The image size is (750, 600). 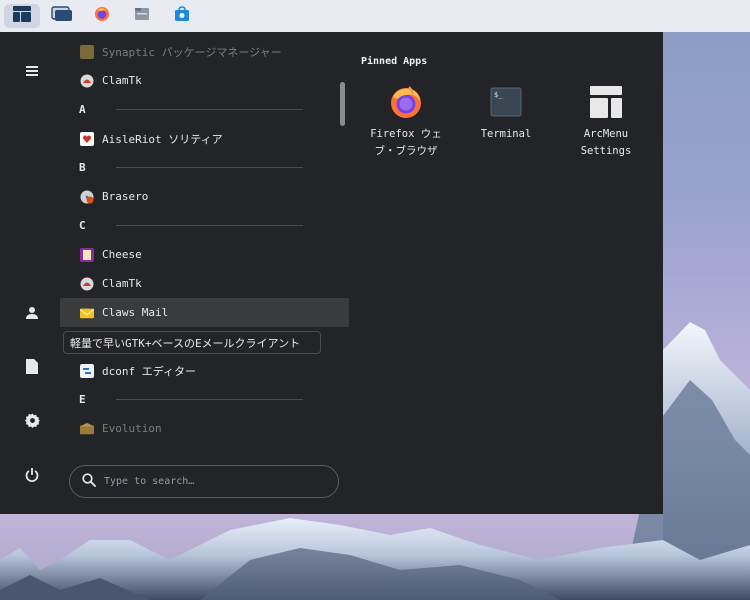 I want to click on overview-icon, so click(x=62, y=16).